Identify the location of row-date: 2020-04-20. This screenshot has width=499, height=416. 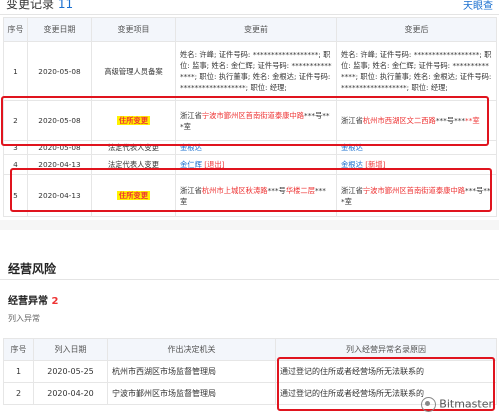
(70, 393).